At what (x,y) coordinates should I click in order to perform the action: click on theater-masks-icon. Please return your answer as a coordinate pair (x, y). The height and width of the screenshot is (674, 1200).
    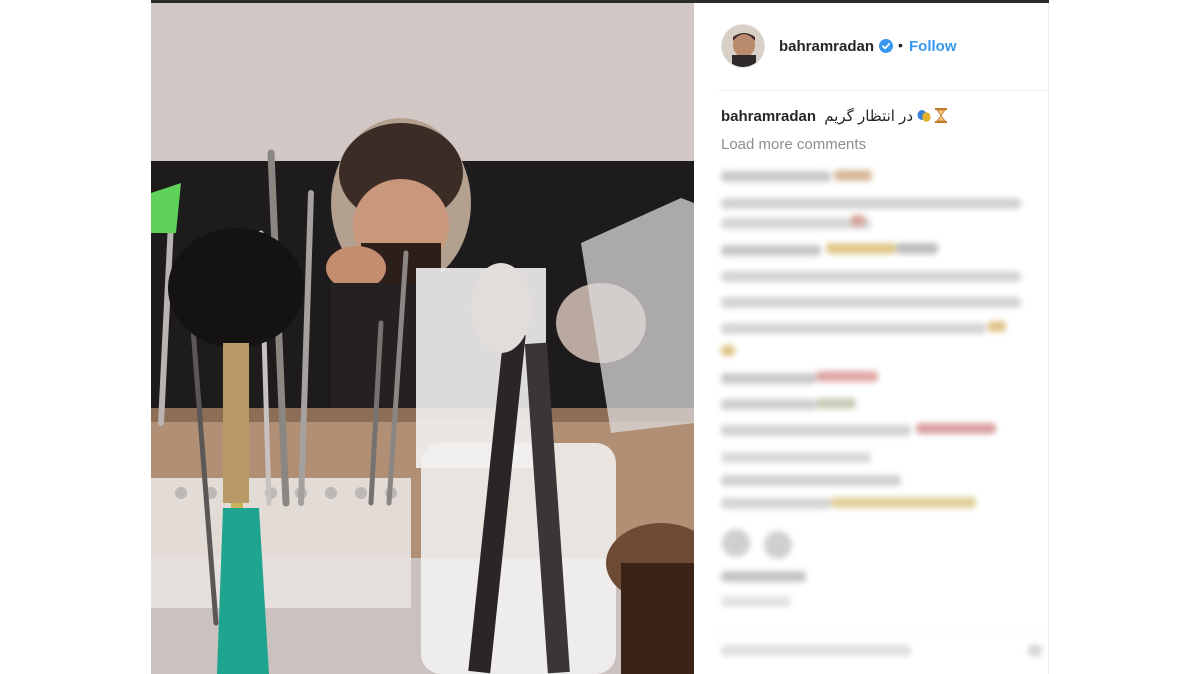
    Looking at the image, I should click on (924, 116).